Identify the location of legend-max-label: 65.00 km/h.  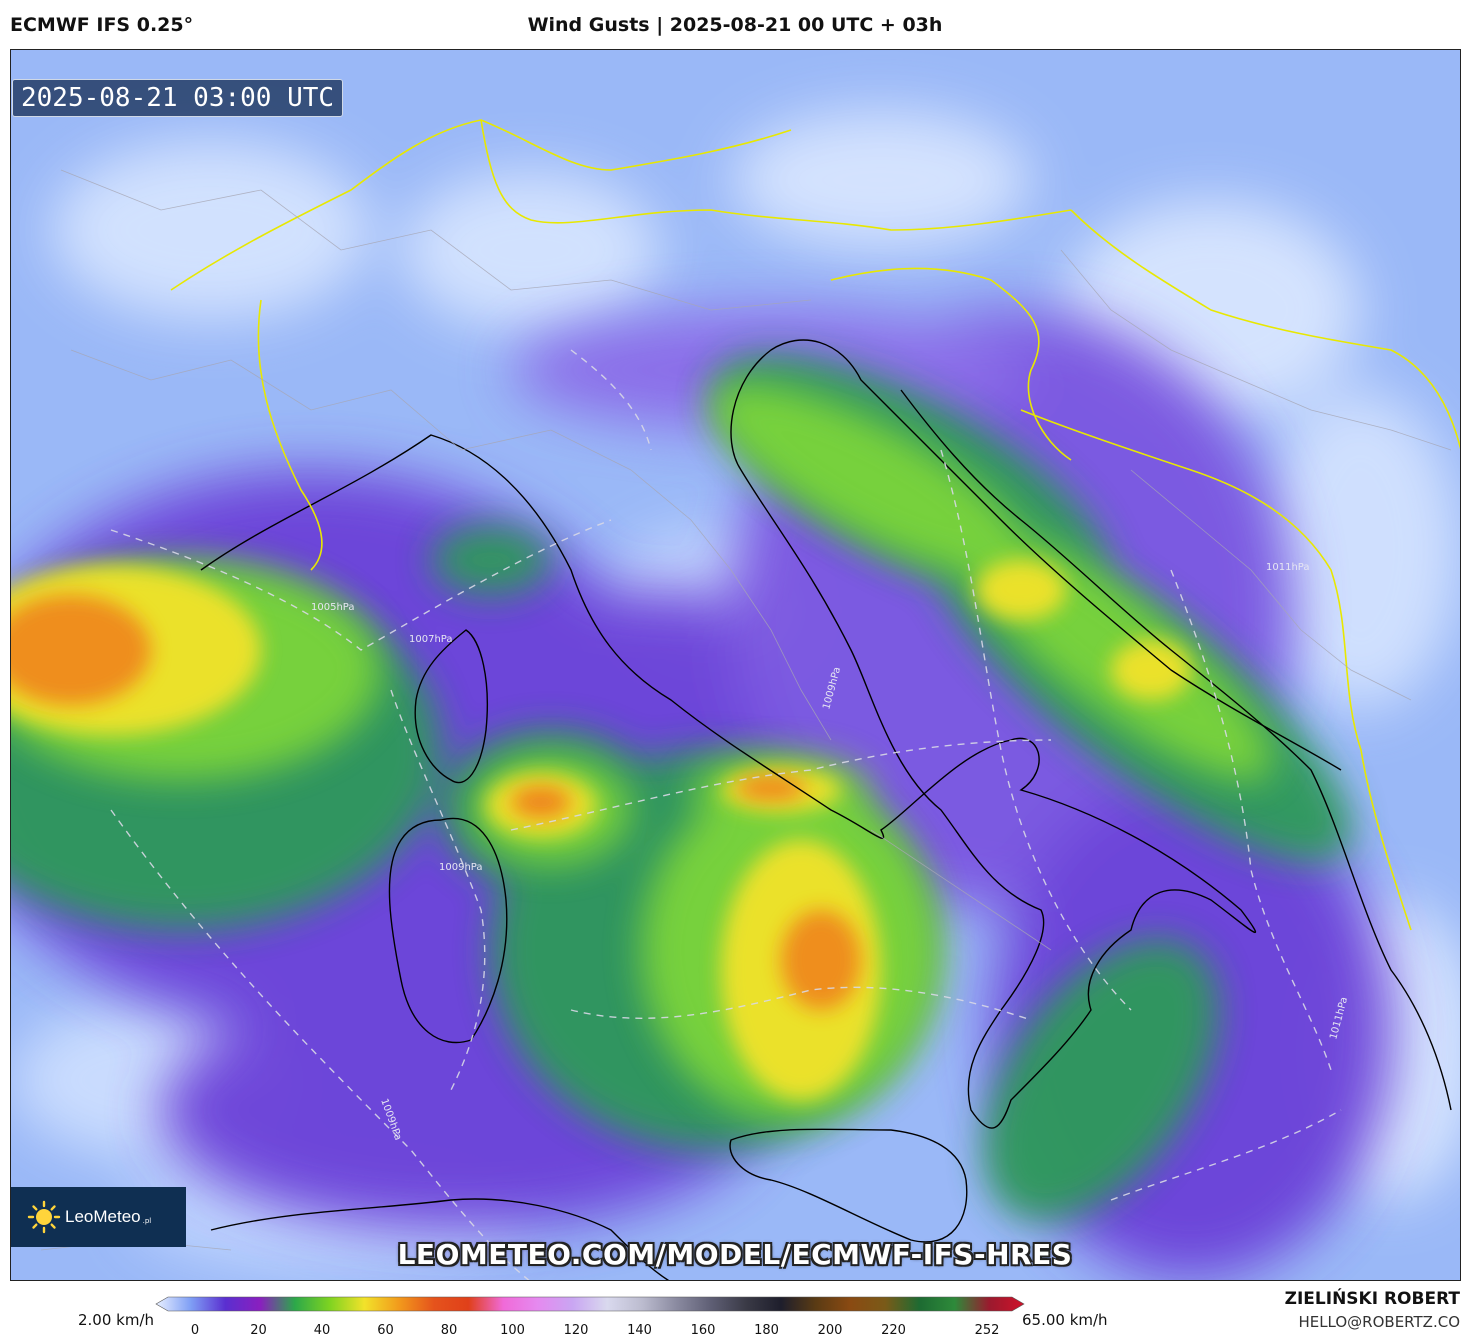
(1065, 1320).